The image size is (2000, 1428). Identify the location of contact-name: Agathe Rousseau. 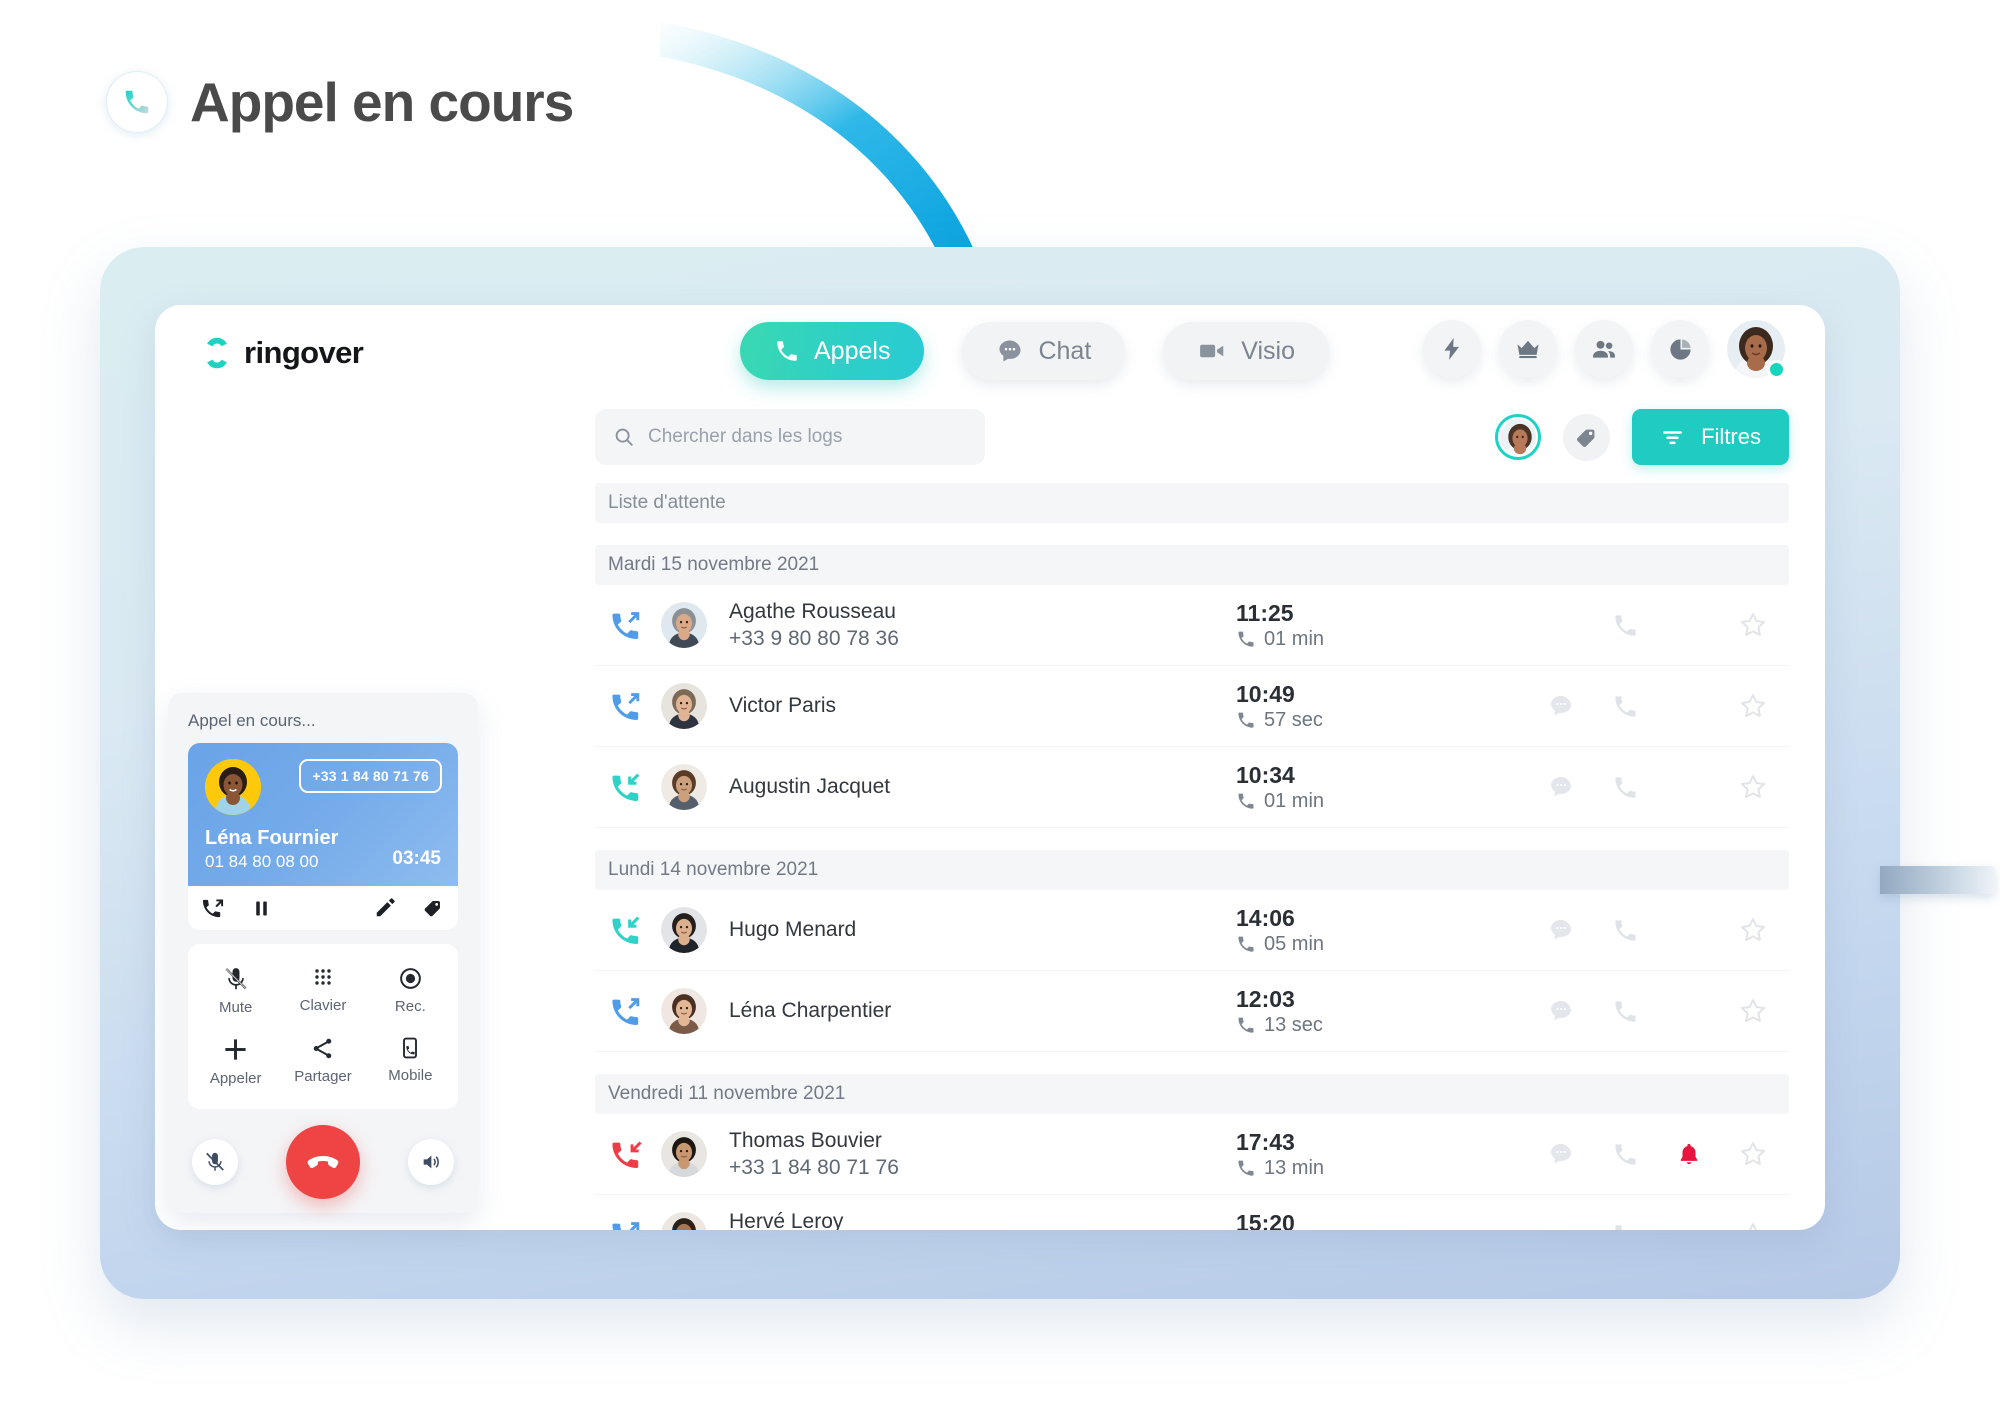
(812, 611).